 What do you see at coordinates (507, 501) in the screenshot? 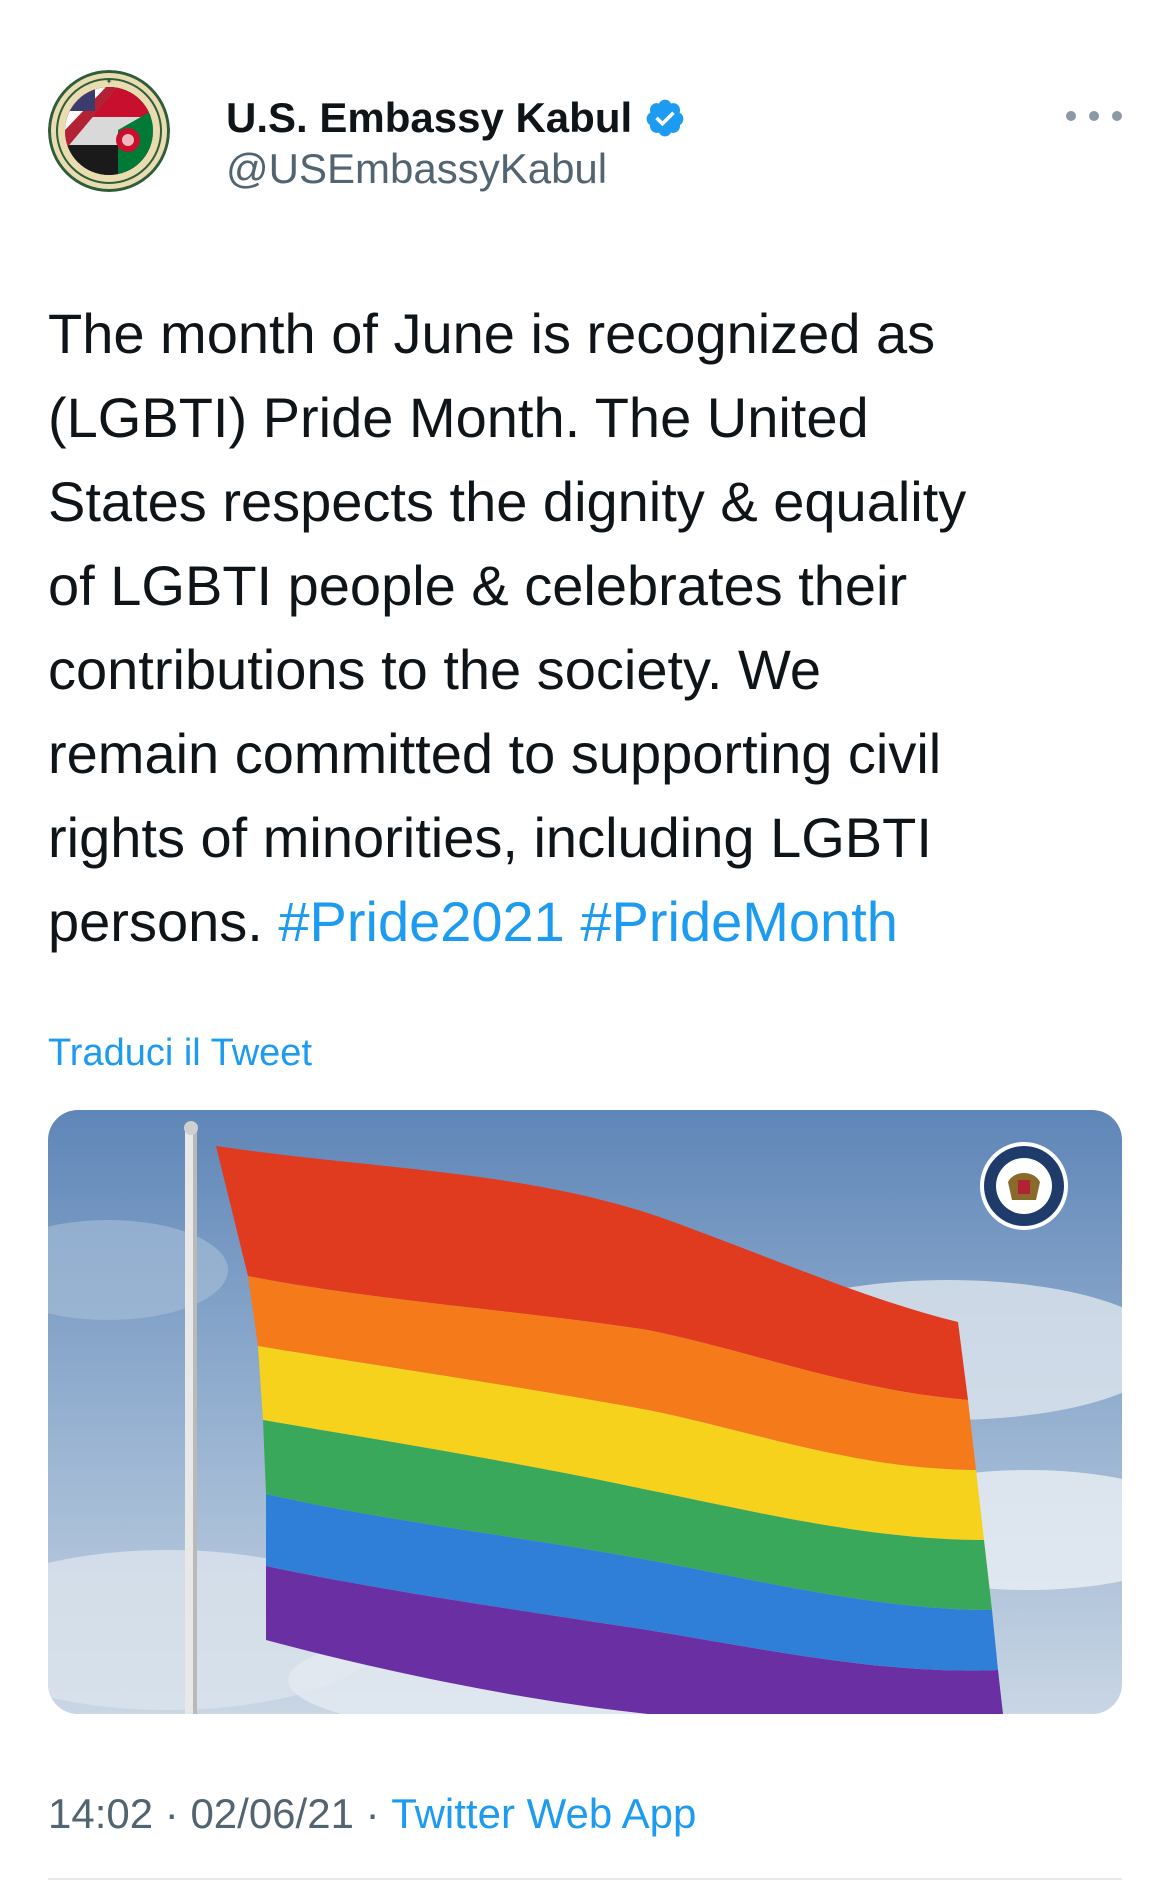
I see `tweet-text-line: States respects the dignity & equality` at bounding box center [507, 501].